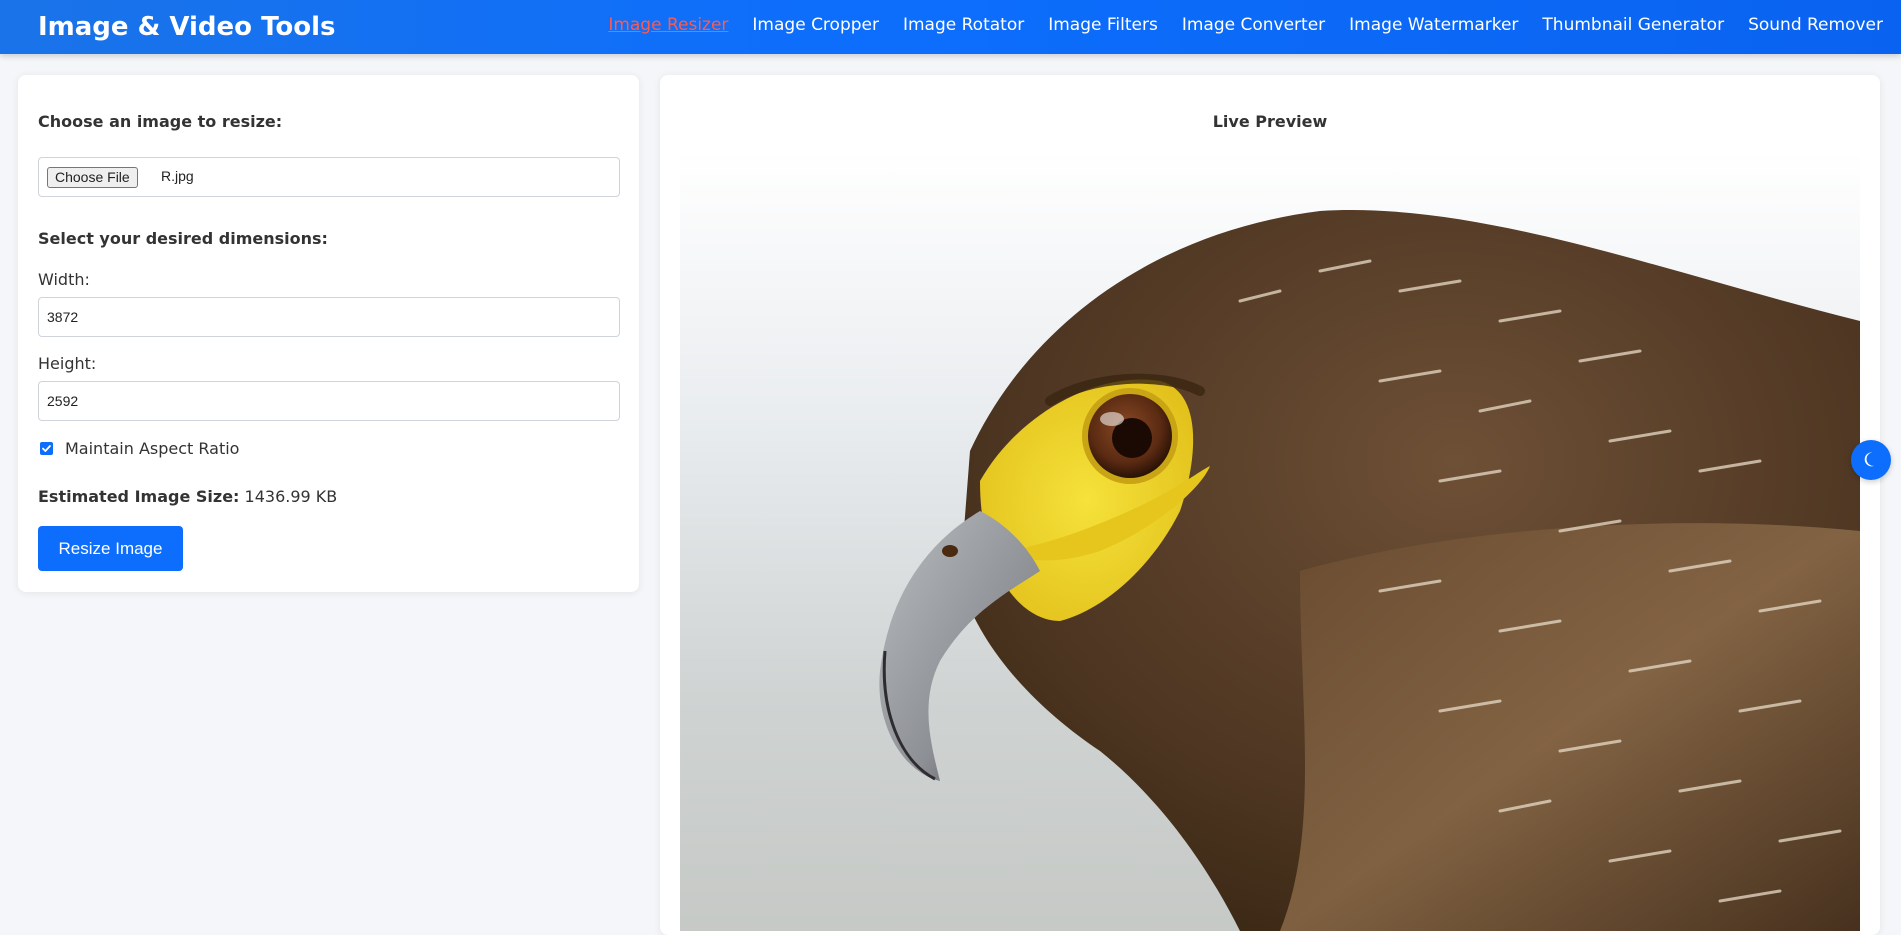 This screenshot has width=1901, height=935. What do you see at coordinates (1633, 25) in the screenshot?
I see `nav-thumbnail-generator: Thumbnail Generator` at bounding box center [1633, 25].